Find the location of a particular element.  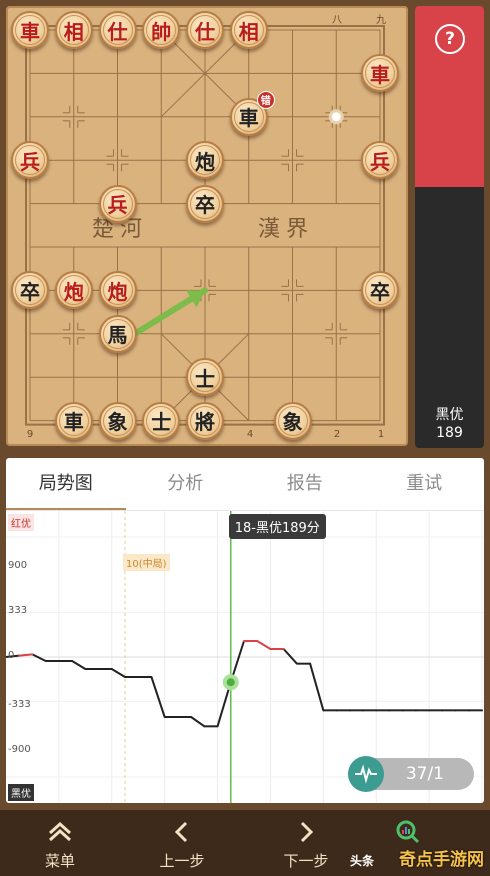

piece-black: 將 is located at coordinates (205, 420).